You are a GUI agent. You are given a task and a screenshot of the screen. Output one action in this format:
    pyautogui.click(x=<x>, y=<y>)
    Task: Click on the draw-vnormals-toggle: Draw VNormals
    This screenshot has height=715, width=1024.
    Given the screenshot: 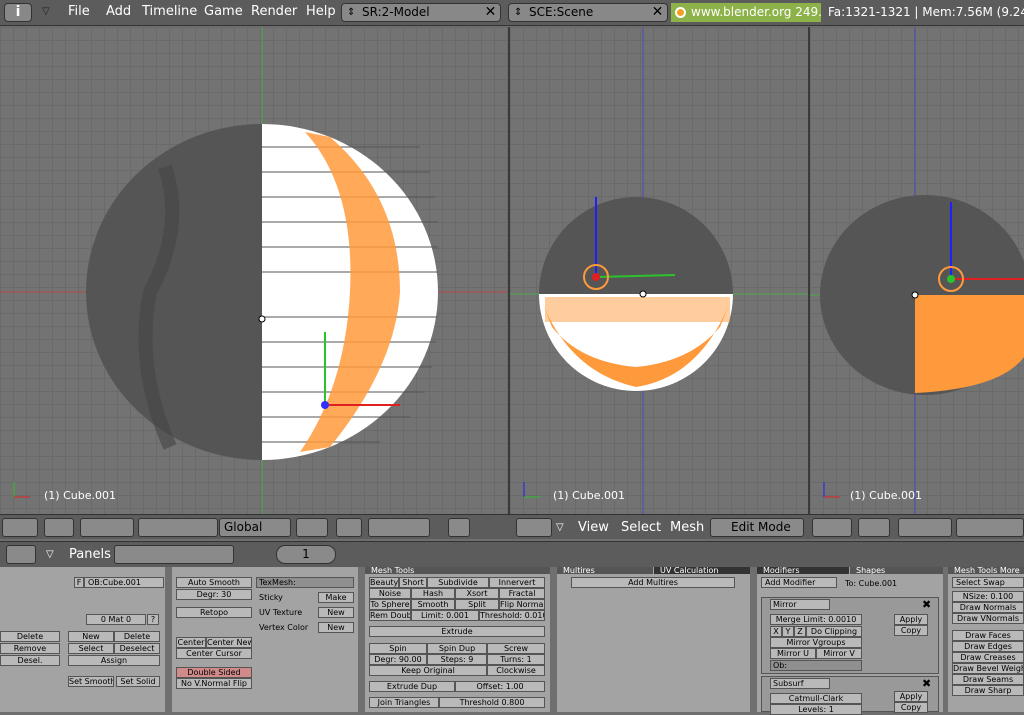 What is the action you would take?
    pyautogui.click(x=988, y=618)
    